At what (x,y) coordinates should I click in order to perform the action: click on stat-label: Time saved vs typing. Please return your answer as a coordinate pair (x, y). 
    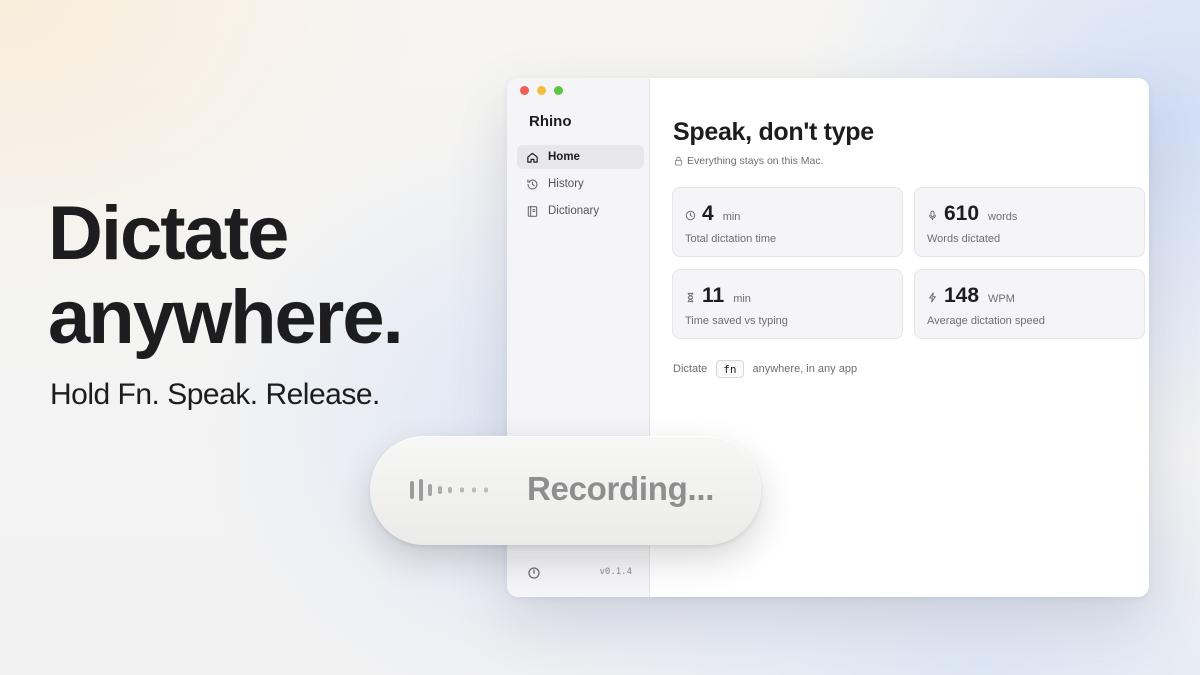
    Looking at the image, I should click on (736, 321).